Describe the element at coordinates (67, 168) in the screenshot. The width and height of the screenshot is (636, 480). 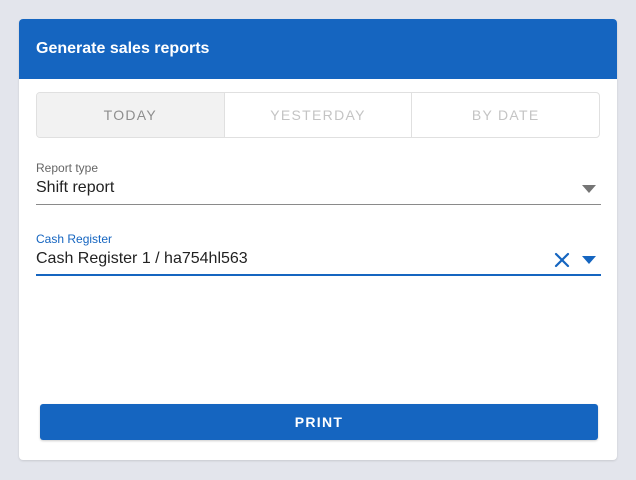
I see `report-type-label: Report type` at that location.